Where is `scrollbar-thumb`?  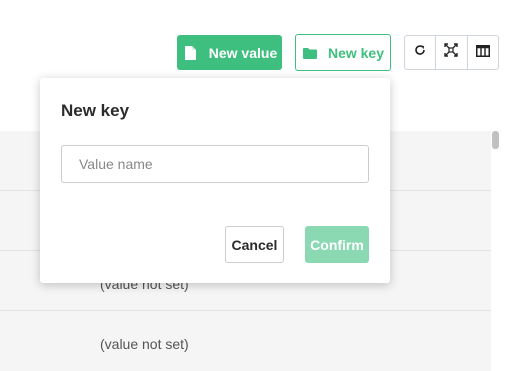 scrollbar-thumb is located at coordinates (495, 140).